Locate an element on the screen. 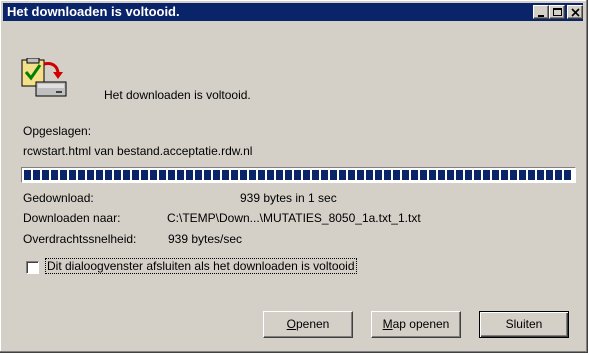  downloaded-value: 939 bytes in 1 sec is located at coordinates (288, 198).